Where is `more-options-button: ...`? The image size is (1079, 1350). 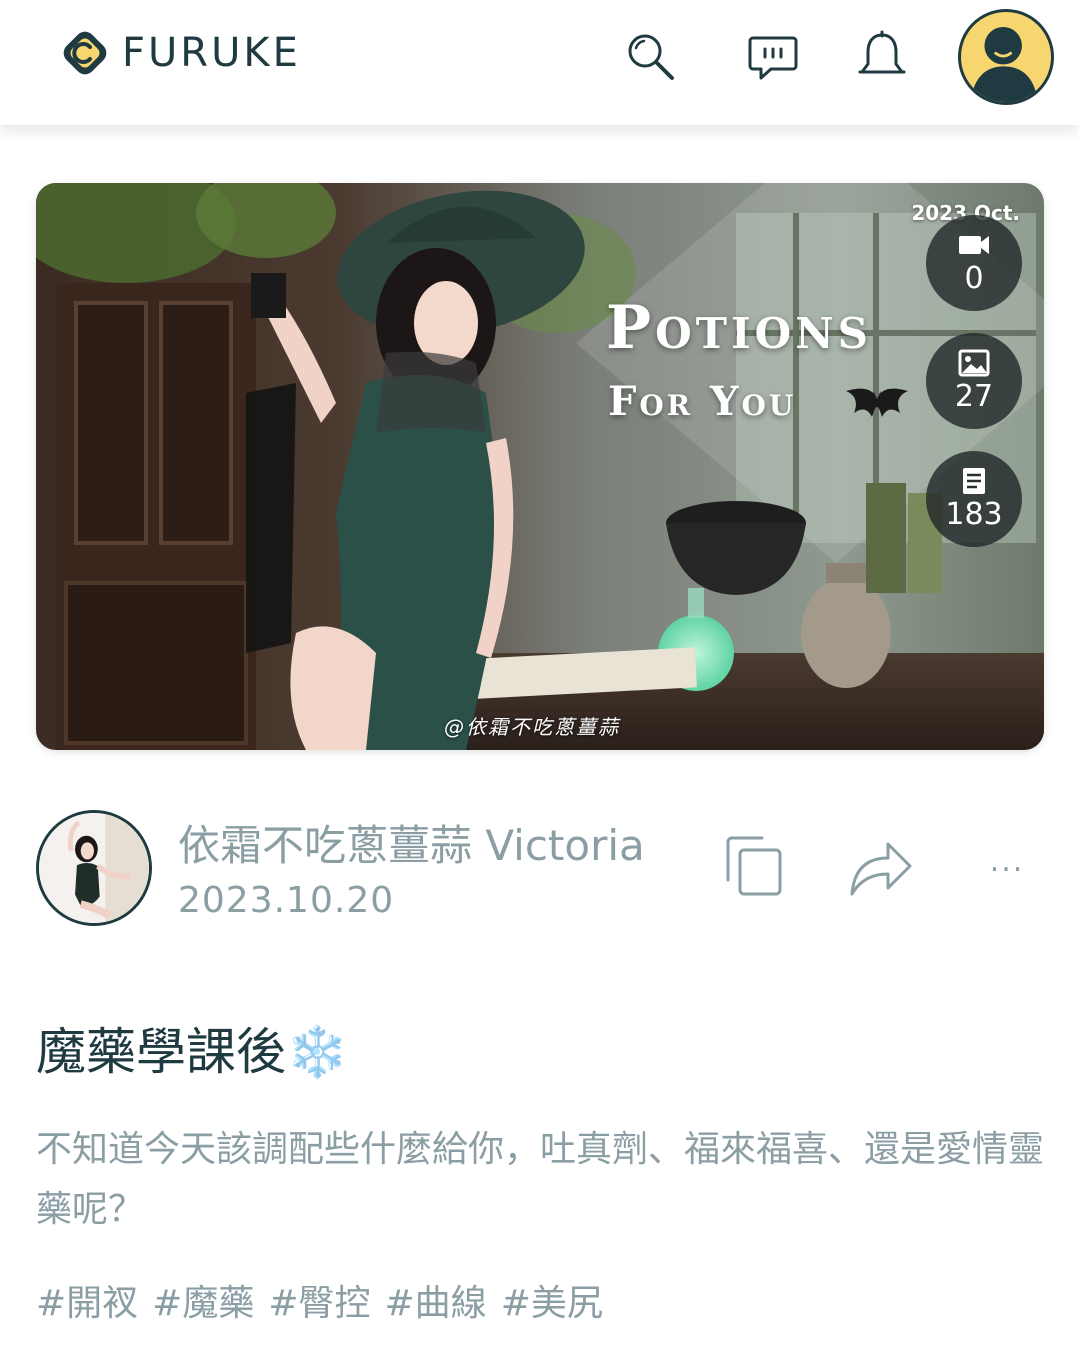
more-options-button: ... is located at coordinates (1007, 864).